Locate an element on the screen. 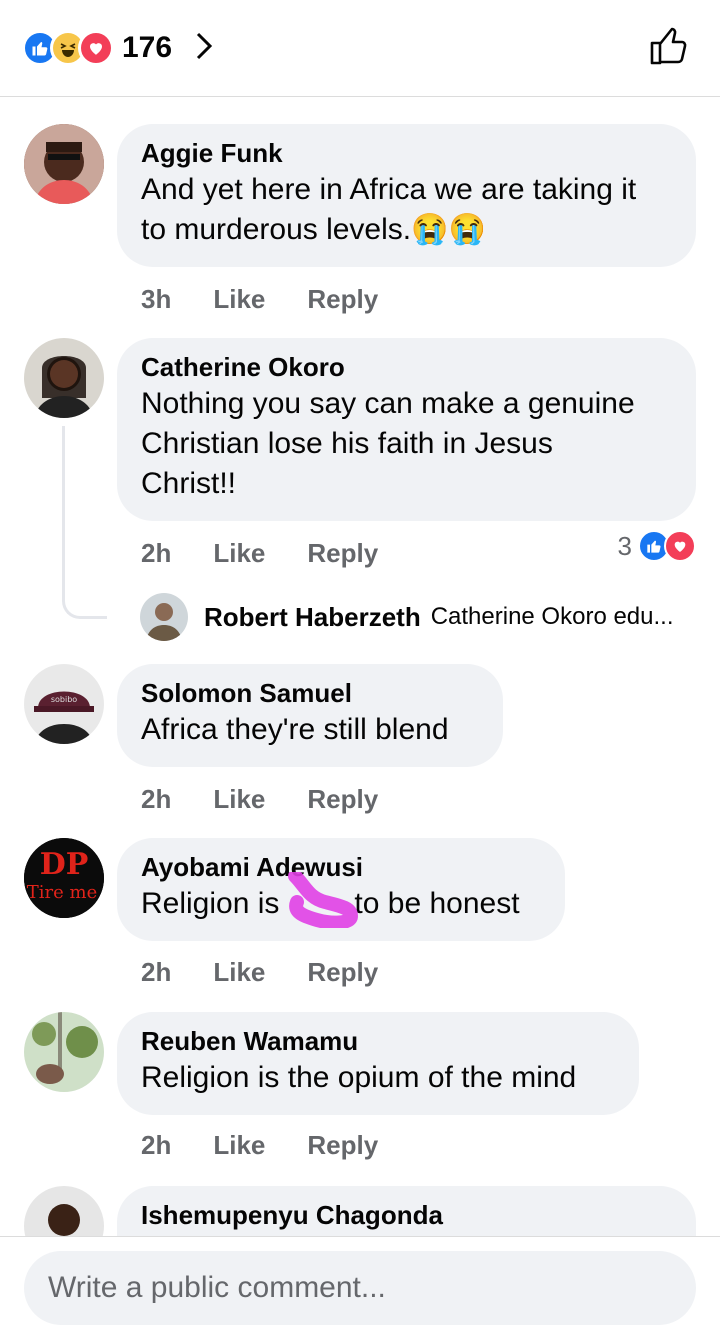 The image size is (720, 1337). comment-text: Nothing you say can make a genuine is located at coordinates (388, 403).